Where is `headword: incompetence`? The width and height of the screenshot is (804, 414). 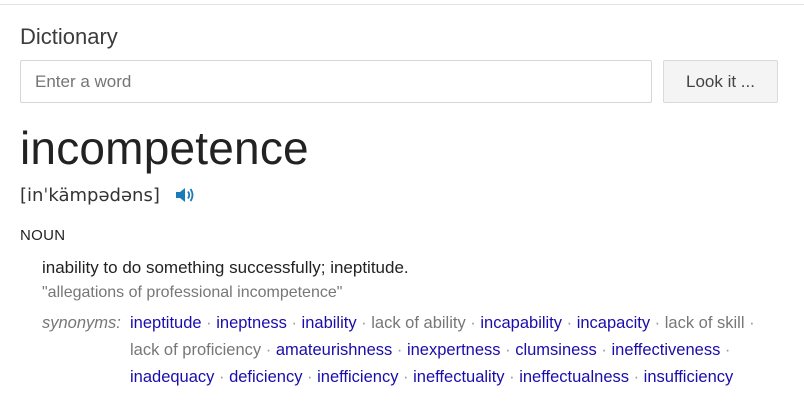
headword: incompetence is located at coordinates (164, 148).